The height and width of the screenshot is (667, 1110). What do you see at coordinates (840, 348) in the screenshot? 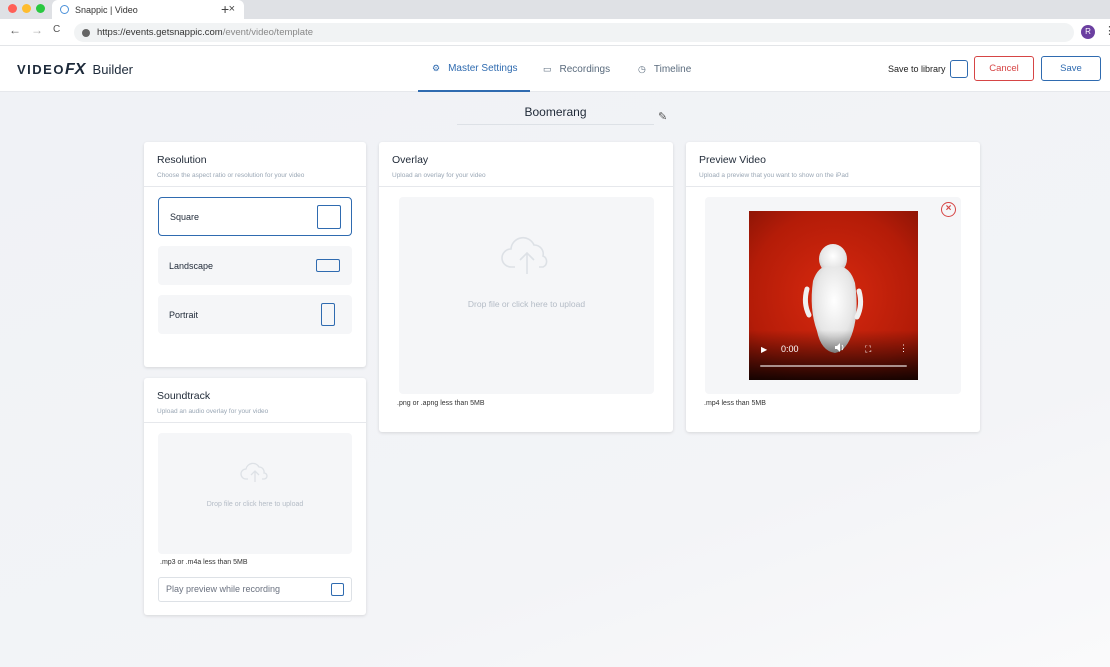
I see `volume-icon` at bounding box center [840, 348].